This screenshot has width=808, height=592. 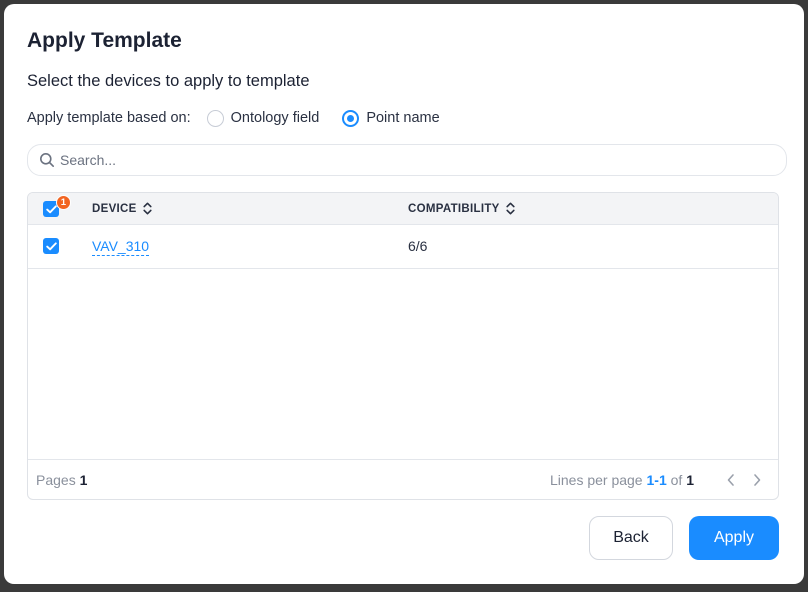 I want to click on pages-label: Pages, so click(x=56, y=480).